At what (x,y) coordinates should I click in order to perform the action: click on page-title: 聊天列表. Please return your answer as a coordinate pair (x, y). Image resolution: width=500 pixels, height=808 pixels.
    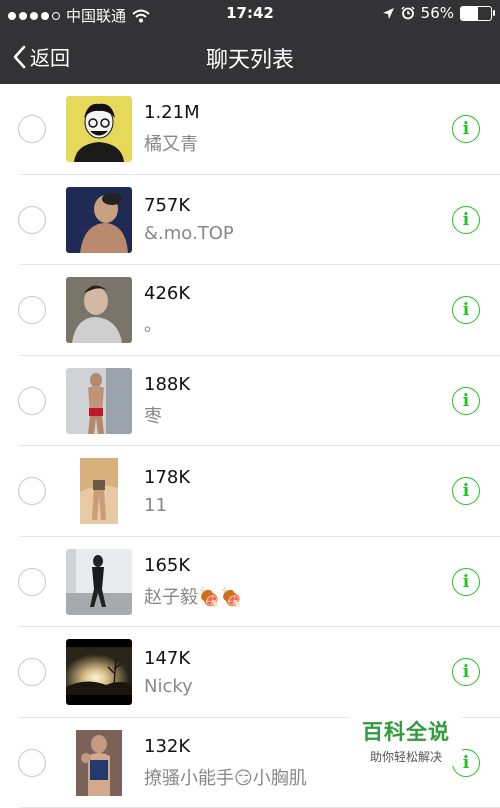
    Looking at the image, I should click on (250, 58).